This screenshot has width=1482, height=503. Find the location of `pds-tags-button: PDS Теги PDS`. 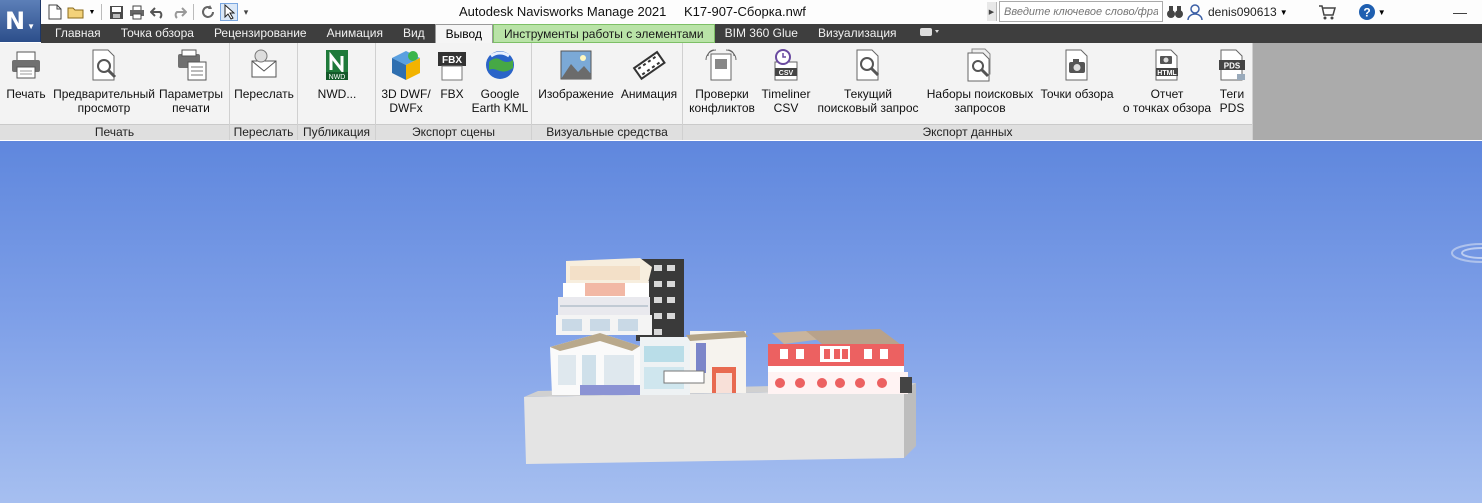

pds-tags-button: PDS Теги PDS is located at coordinates (1232, 81).